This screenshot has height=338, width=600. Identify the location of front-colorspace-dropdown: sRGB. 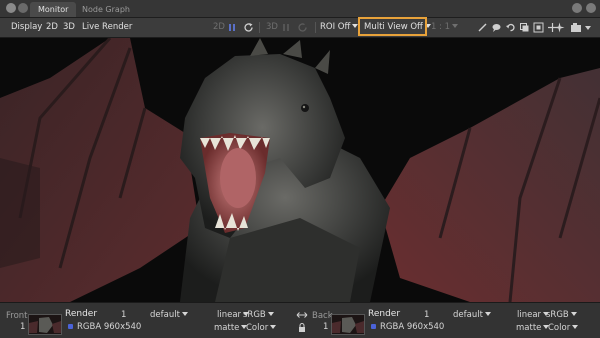
(258, 315).